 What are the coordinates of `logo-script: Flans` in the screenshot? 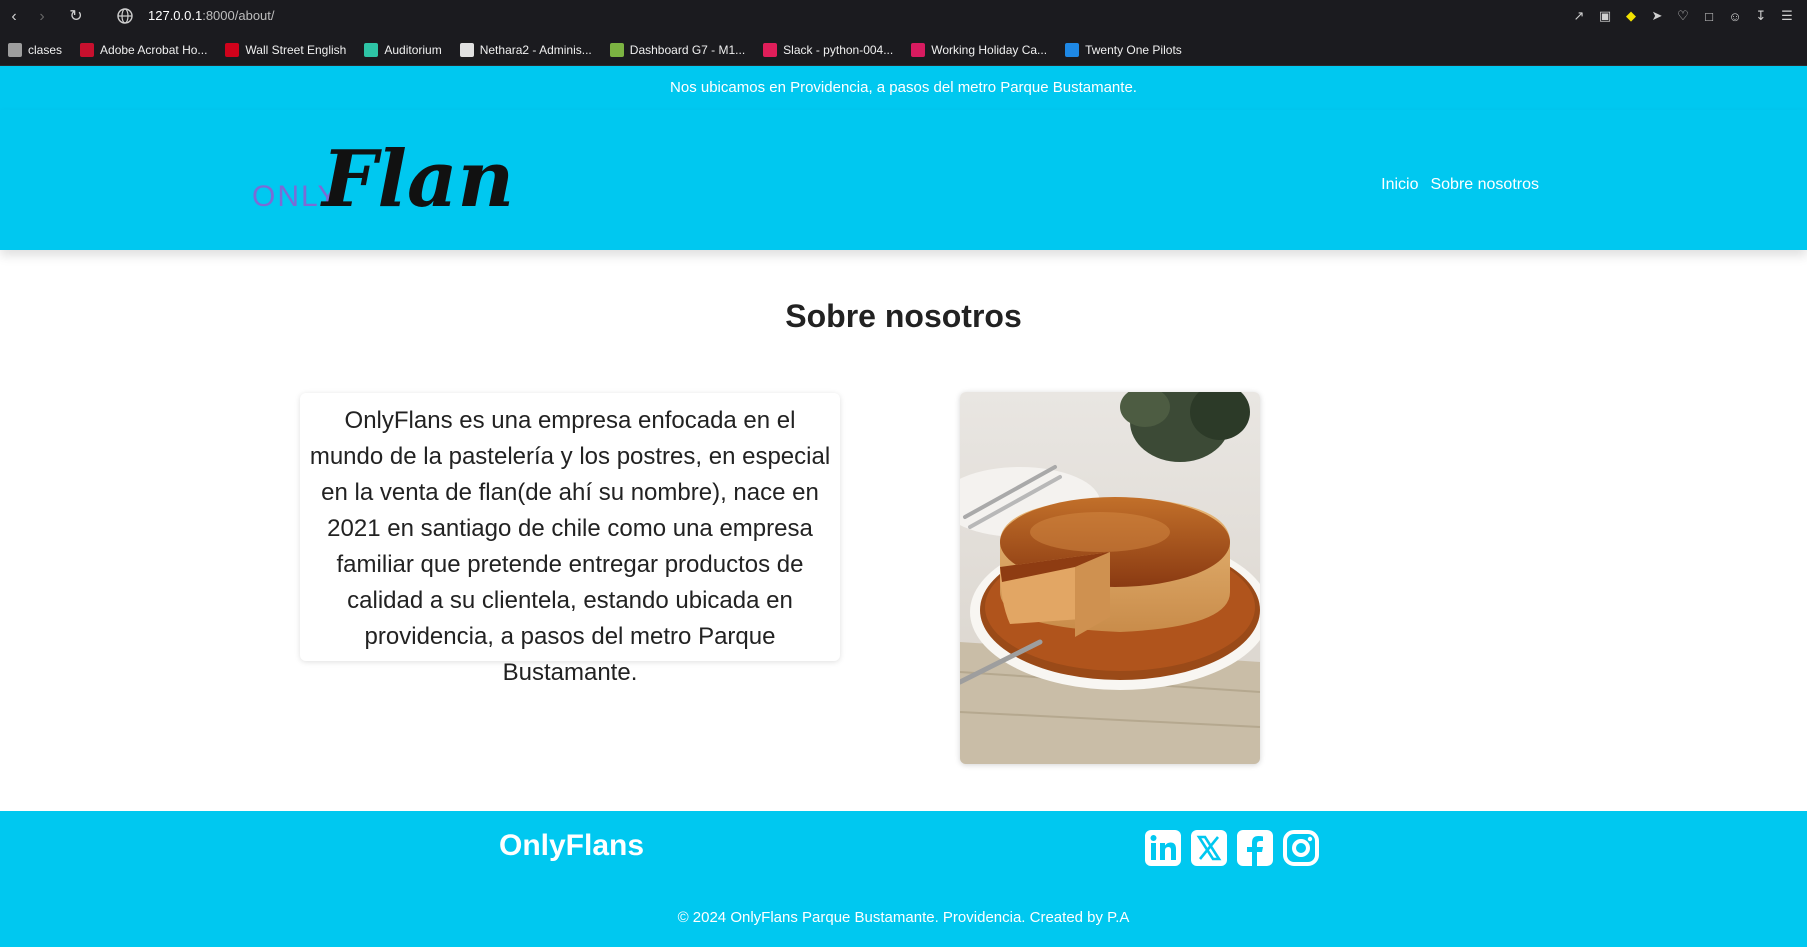 It's located at (415, 179).